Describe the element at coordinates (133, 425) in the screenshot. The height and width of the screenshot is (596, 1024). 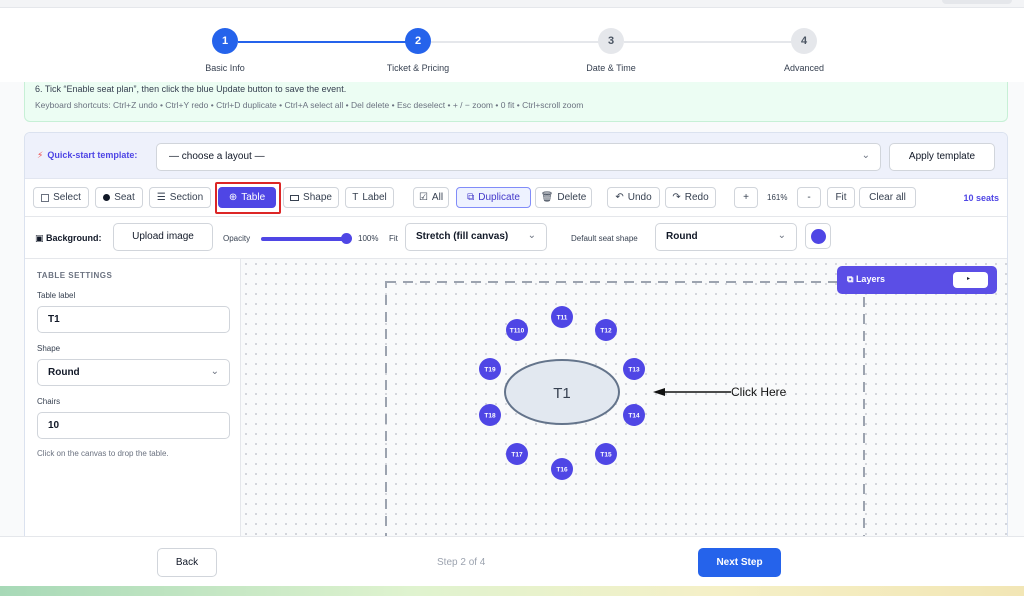
I see `chairs-input: 10` at that location.